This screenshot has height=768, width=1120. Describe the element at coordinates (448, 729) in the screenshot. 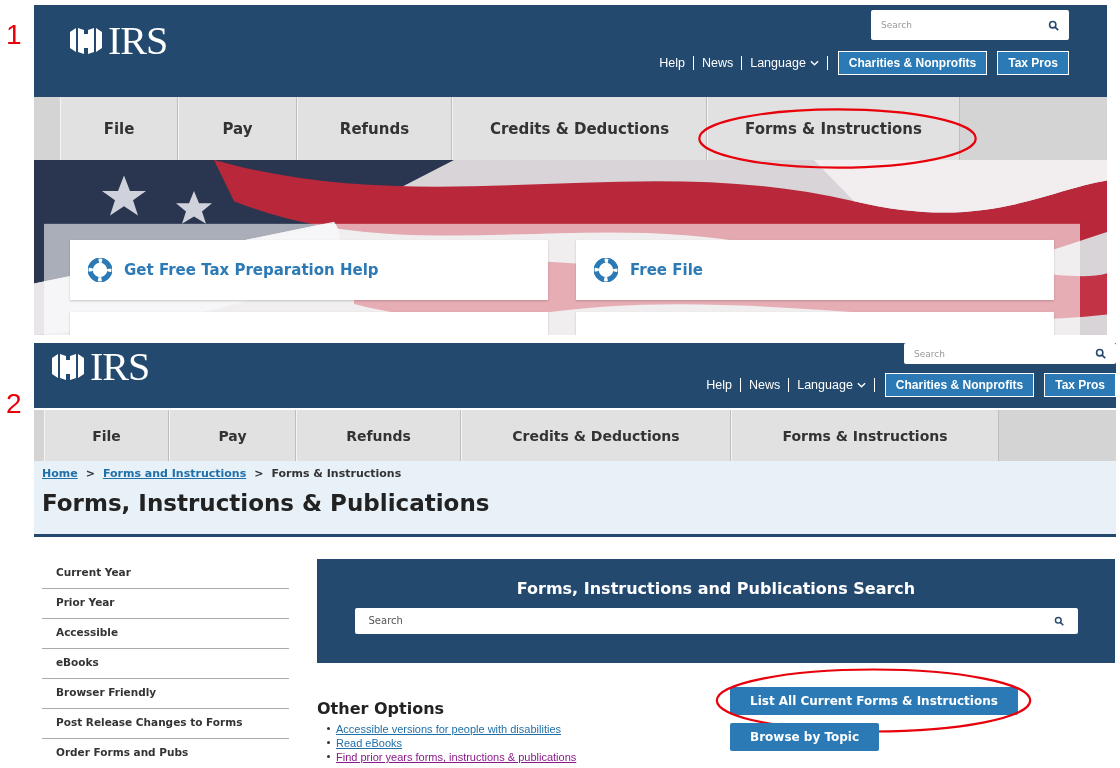

I see `link: Accessible versions for people with disabilities` at that location.